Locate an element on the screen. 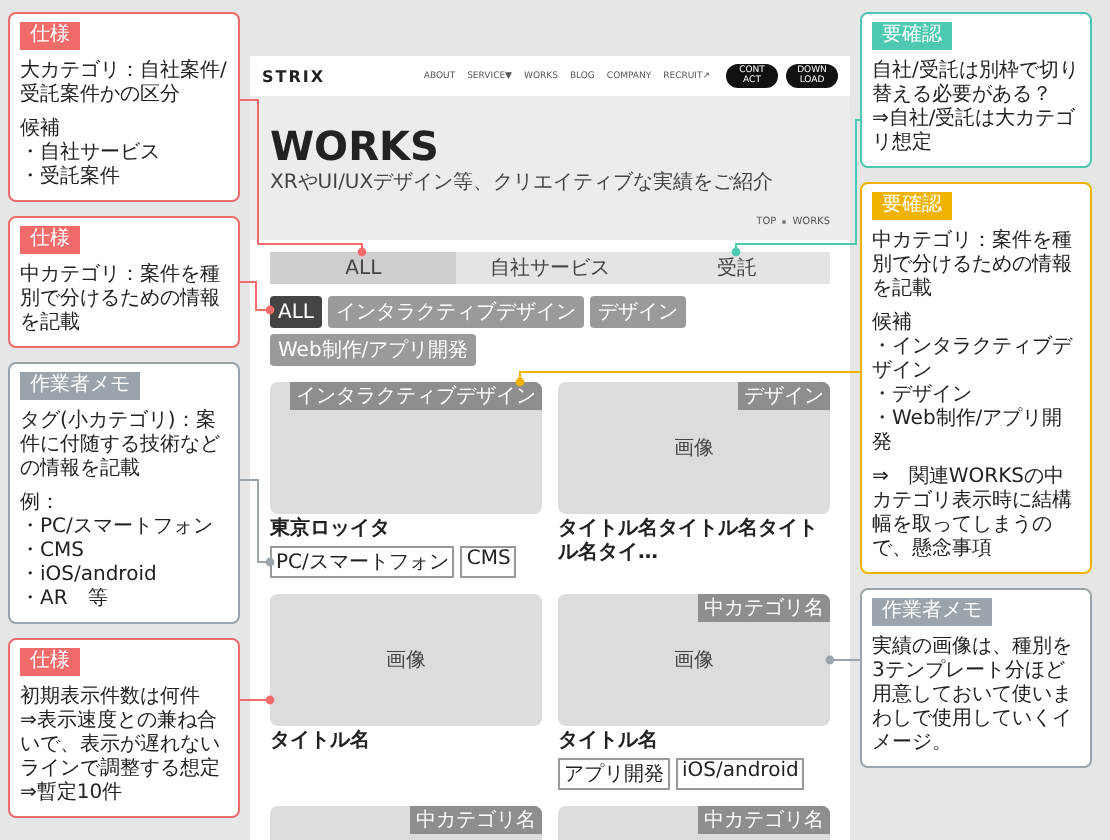  note-text: ・自社サービス is located at coordinates (91, 153).